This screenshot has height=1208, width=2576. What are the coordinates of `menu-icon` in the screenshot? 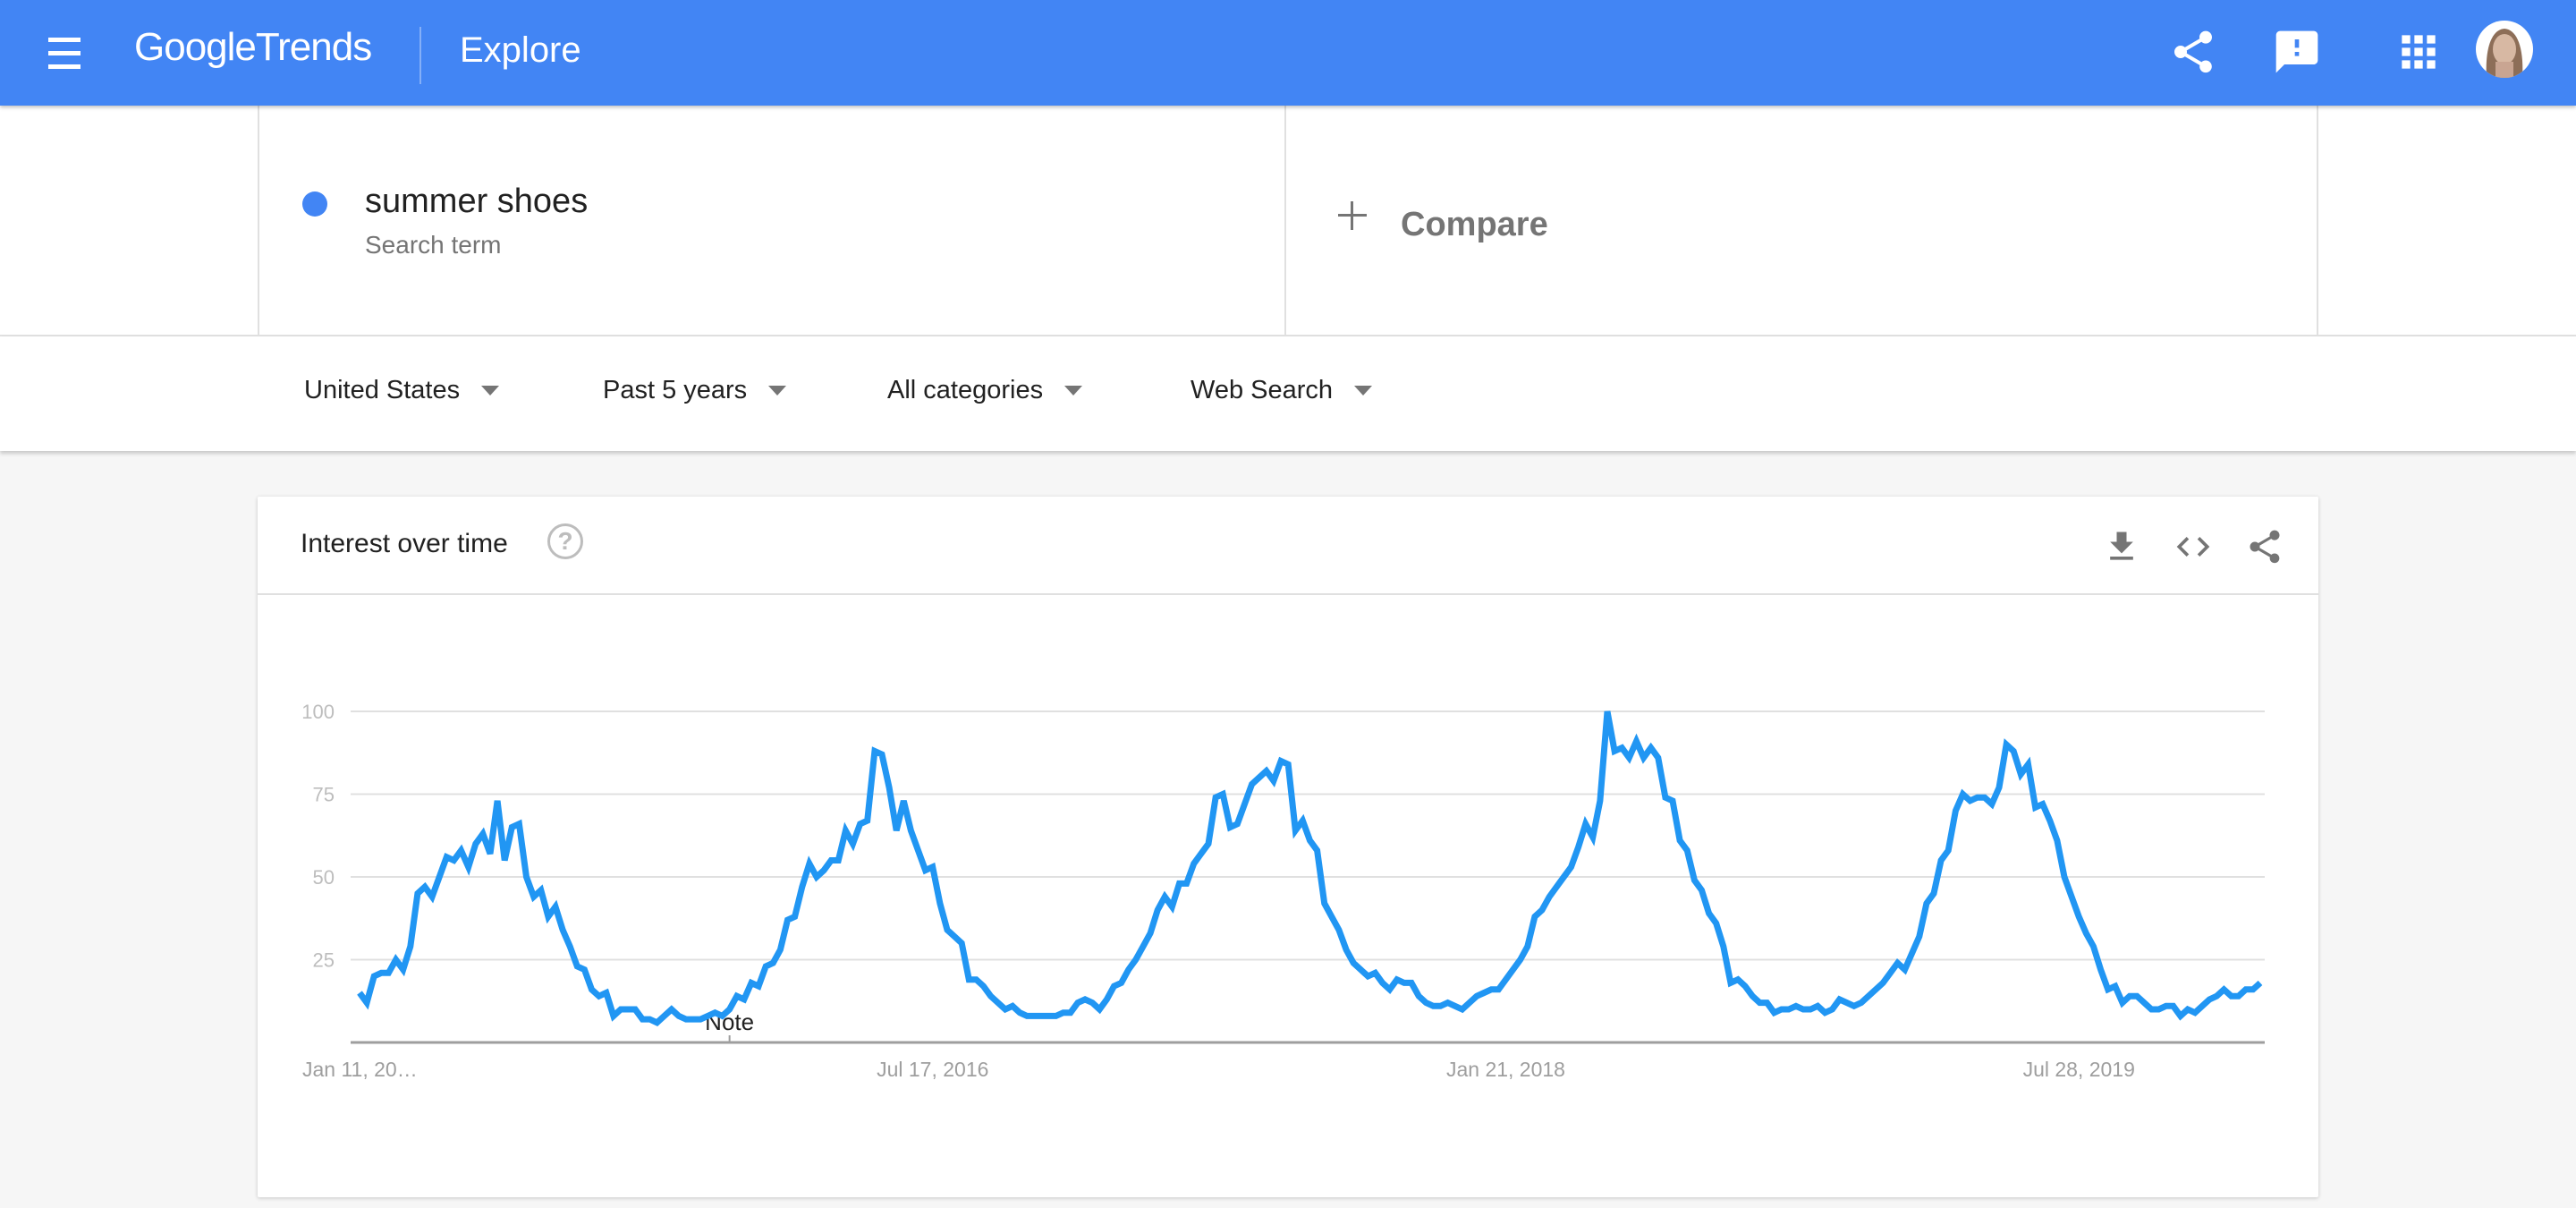 It's located at (64, 54).